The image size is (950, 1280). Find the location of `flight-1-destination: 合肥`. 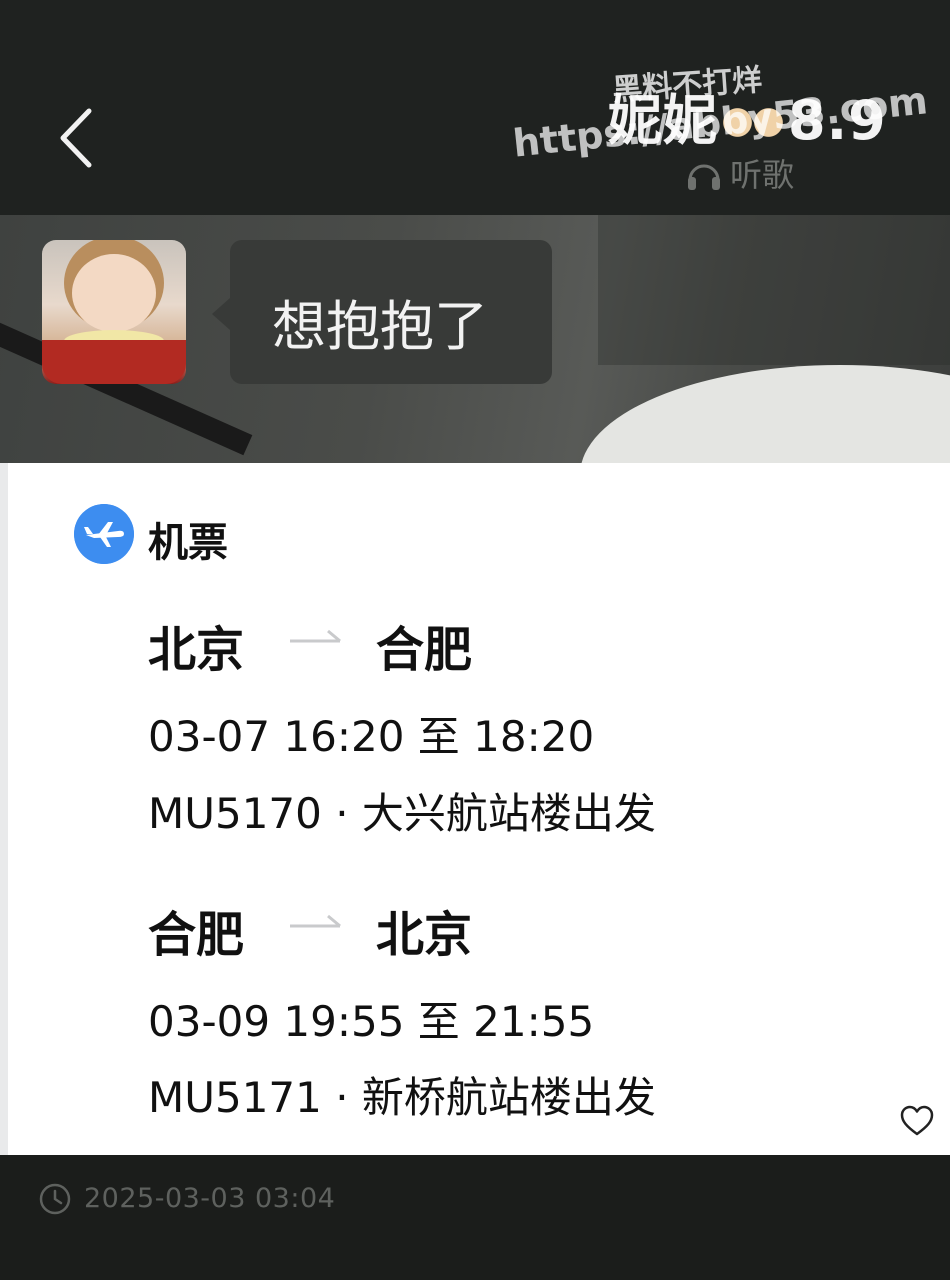

flight-1-destination: 合肥 is located at coordinates (424, 650).